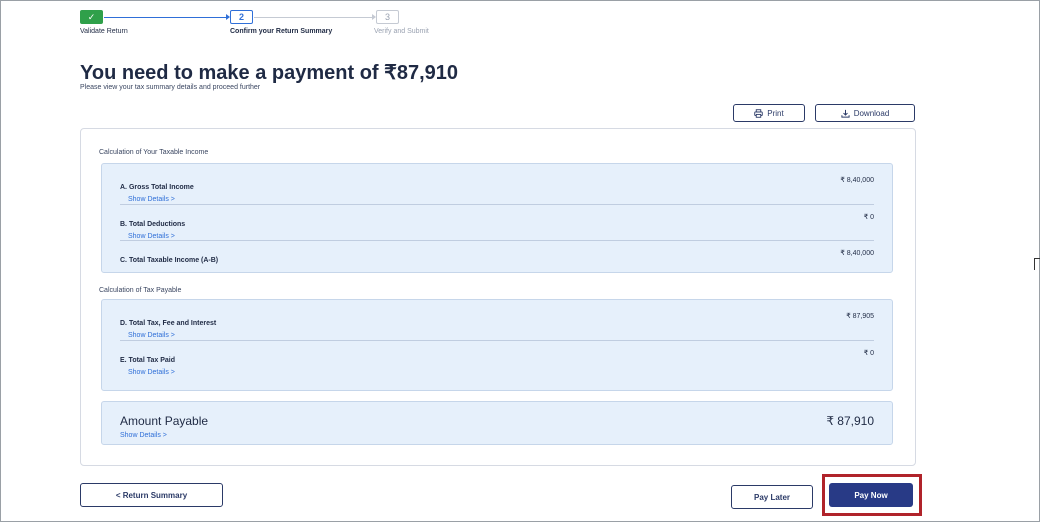 Image resolution: width=1040 pixels, height=522 pixels. What do you see at coordinates (871, 113) in the screenshot?
I see `download-label: Download` at bounding box center [871, 113].